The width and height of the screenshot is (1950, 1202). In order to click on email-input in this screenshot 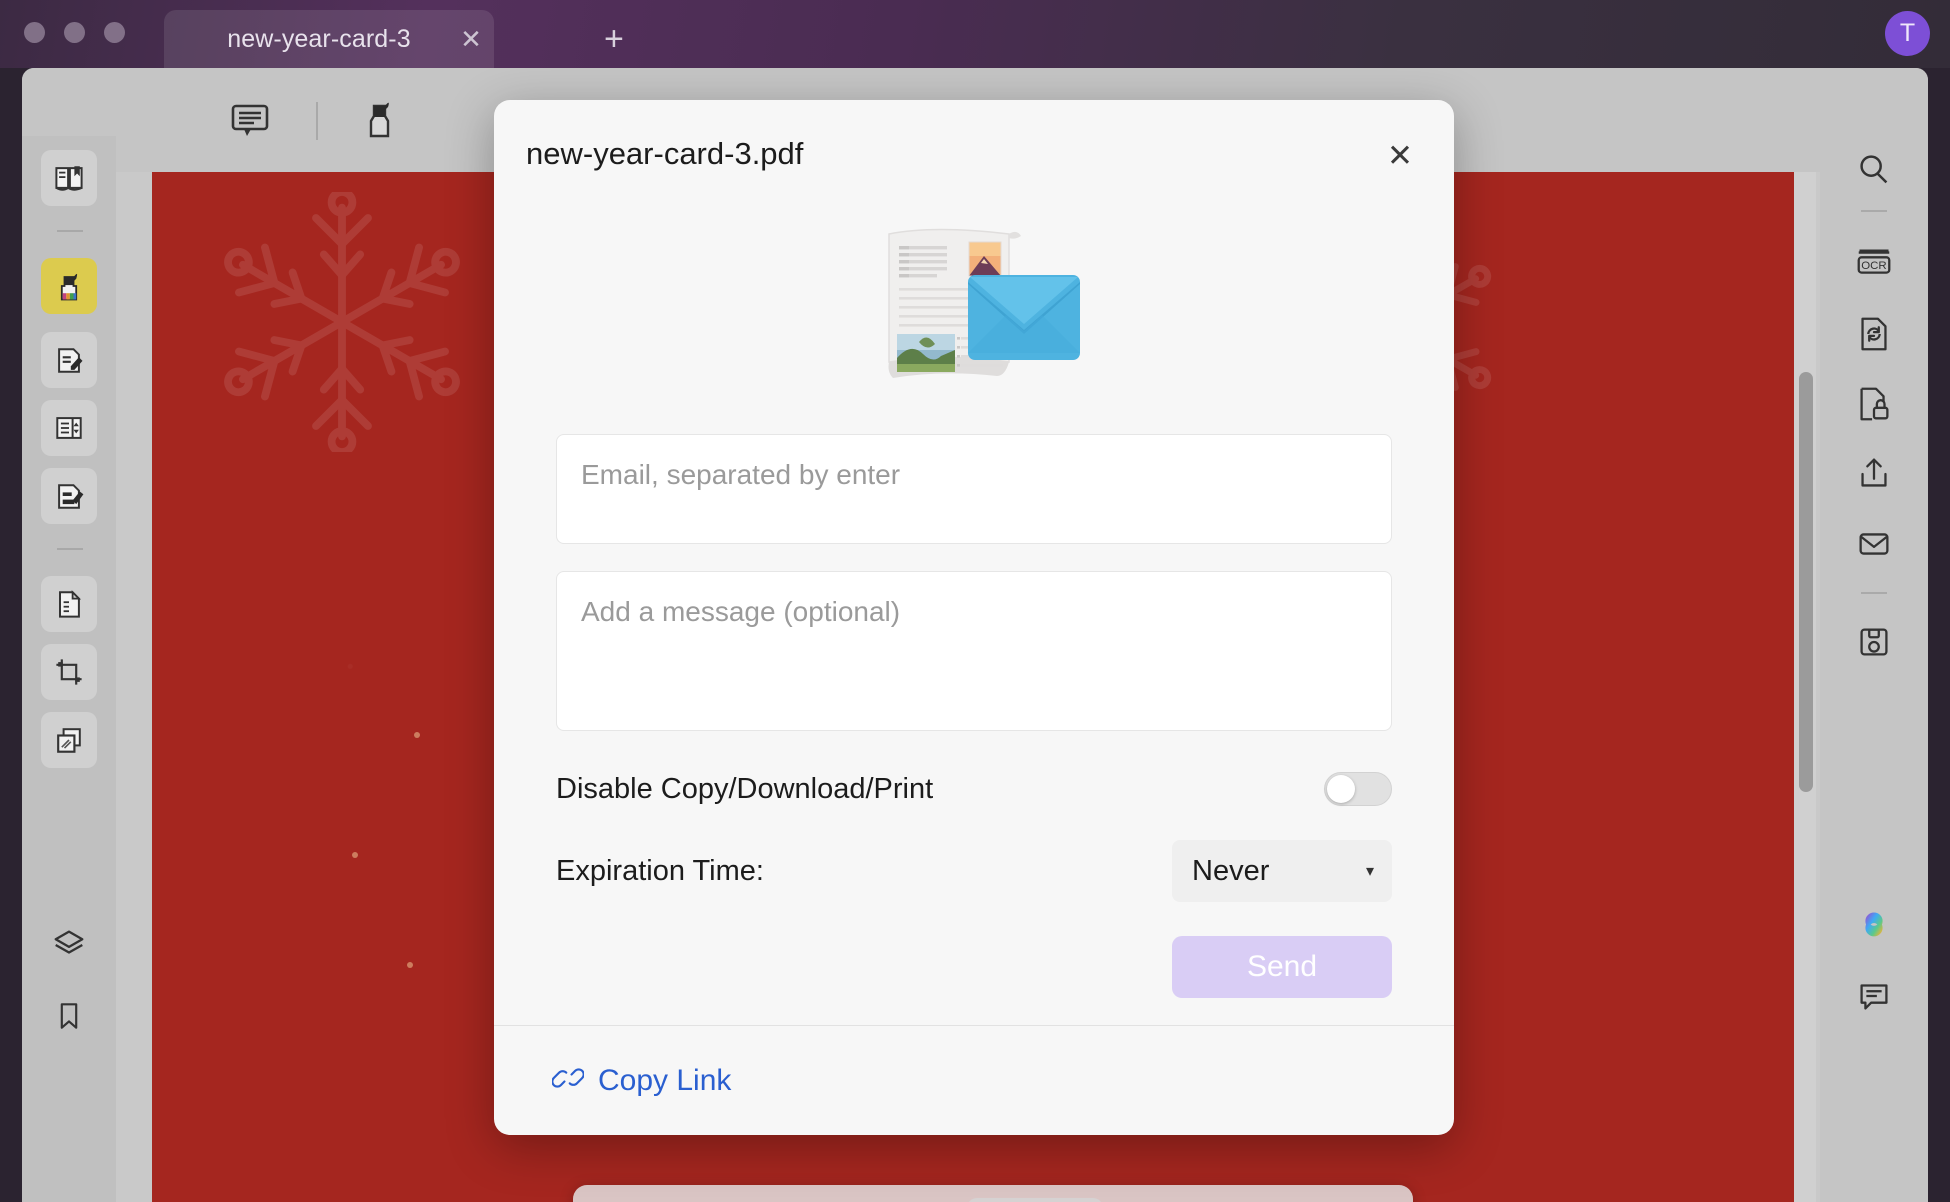, I will do `click(974, 489)`.